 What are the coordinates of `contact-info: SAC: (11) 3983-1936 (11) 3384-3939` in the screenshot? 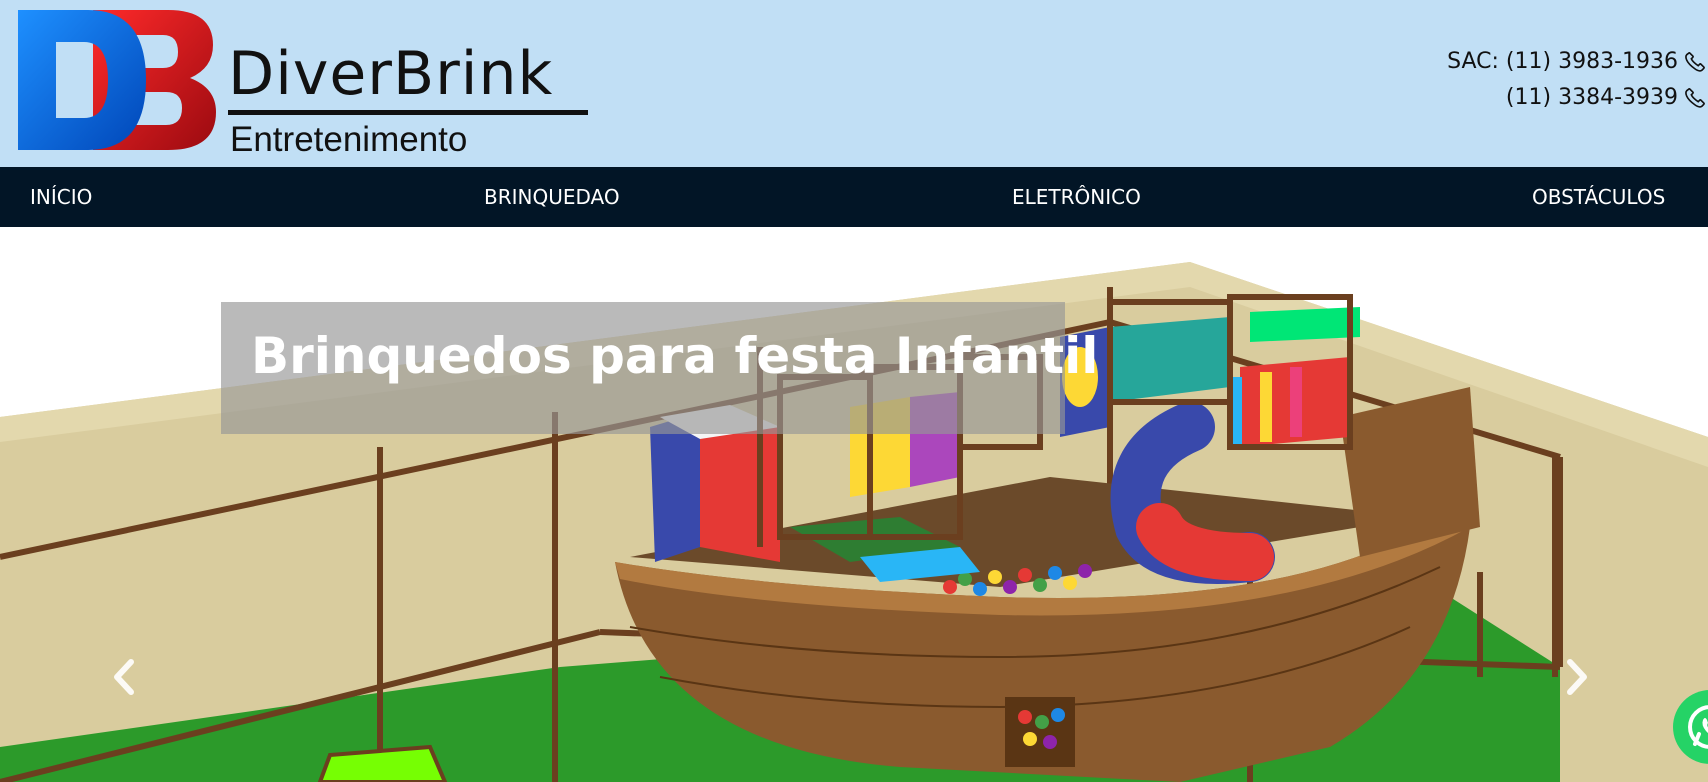 It's located at (1576, 80).